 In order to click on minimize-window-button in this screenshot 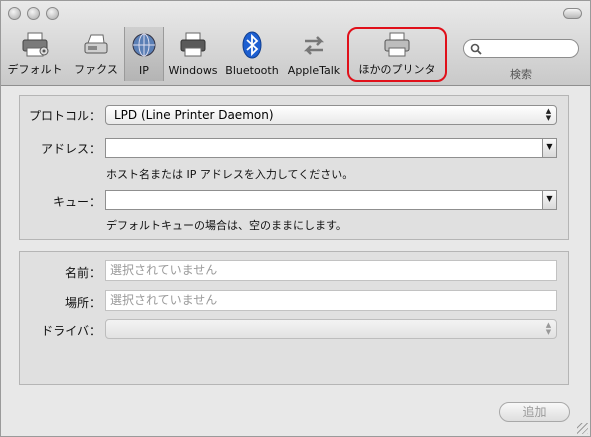, I will do `click(33, 13)`.